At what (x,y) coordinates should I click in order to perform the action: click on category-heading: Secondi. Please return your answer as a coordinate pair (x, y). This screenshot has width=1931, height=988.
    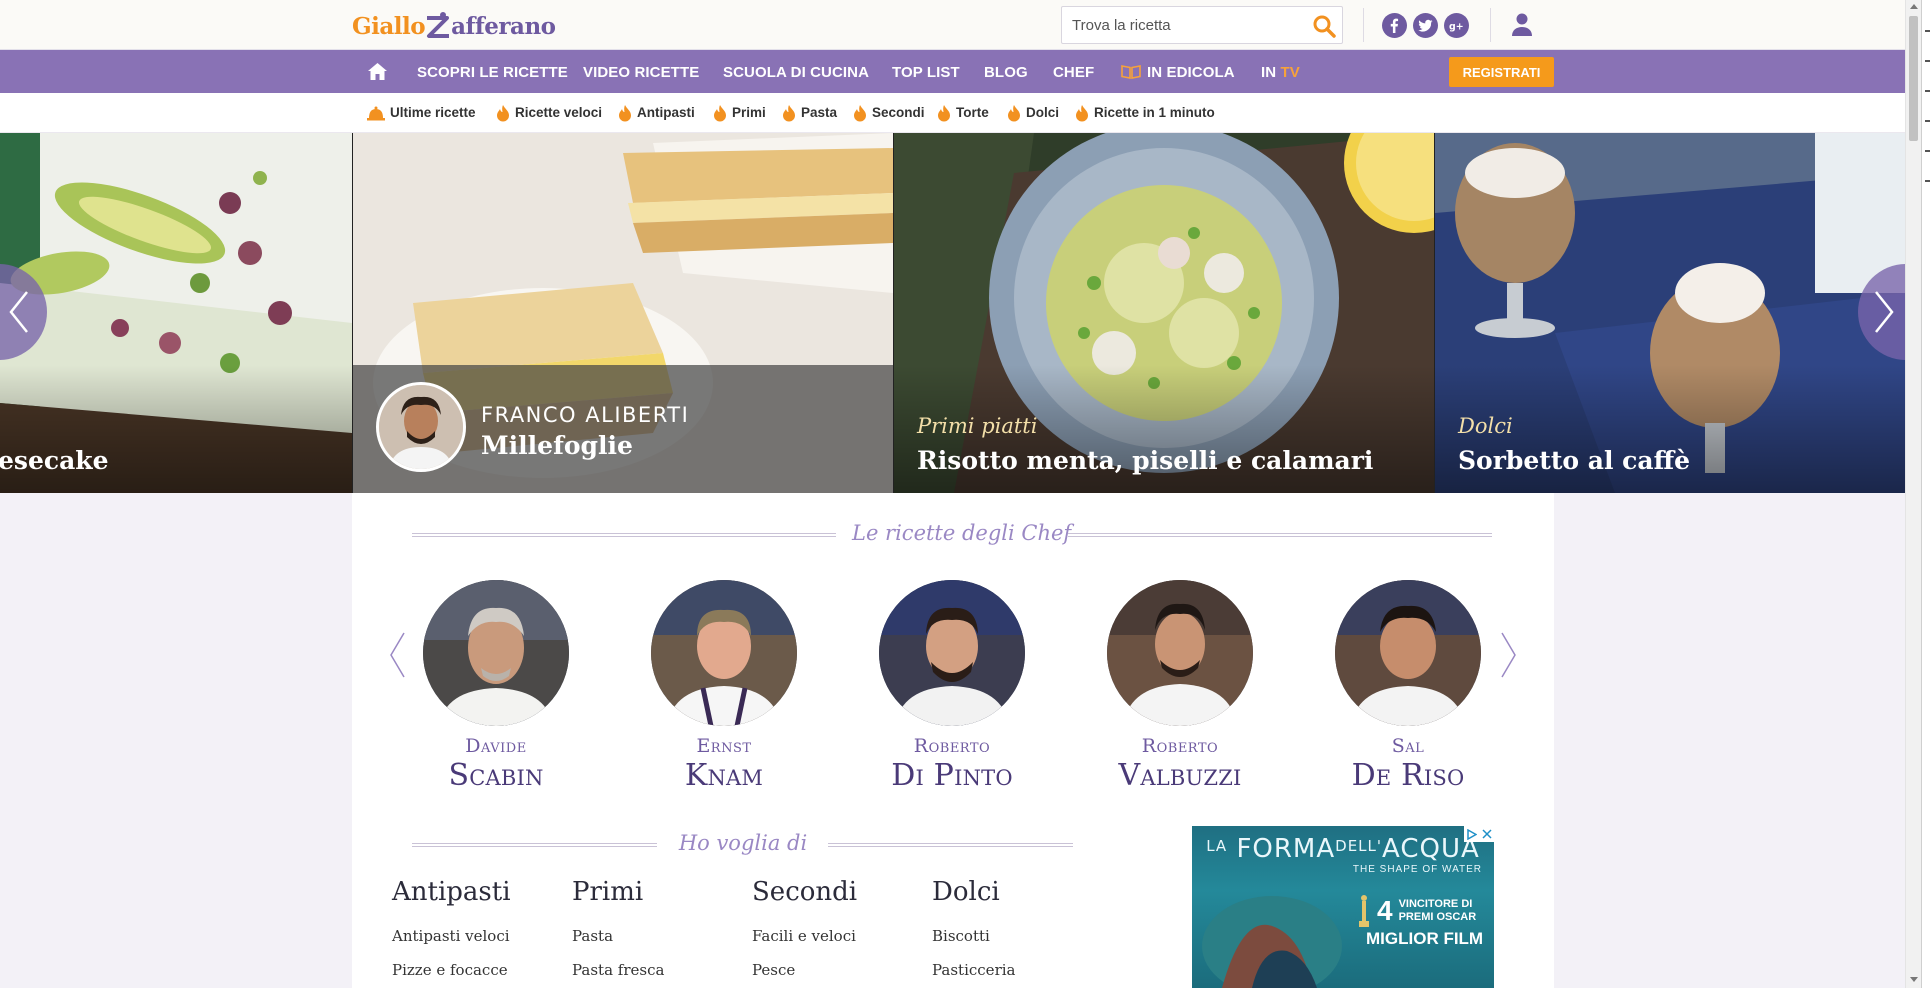
    Looking at the image, I should click on (837, 892).